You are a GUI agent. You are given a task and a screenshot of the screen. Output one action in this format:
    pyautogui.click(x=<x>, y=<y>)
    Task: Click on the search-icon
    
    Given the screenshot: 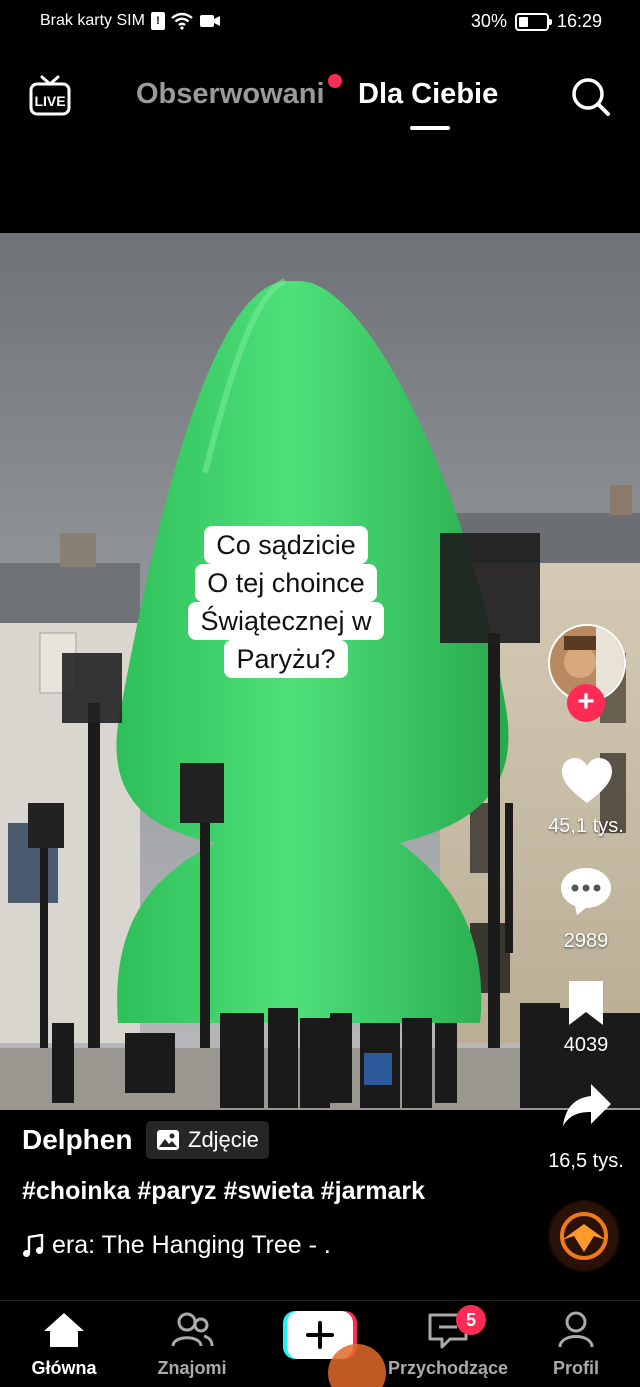 What is the action you would take?
    pyautogui.click(x=591, y=97)
    